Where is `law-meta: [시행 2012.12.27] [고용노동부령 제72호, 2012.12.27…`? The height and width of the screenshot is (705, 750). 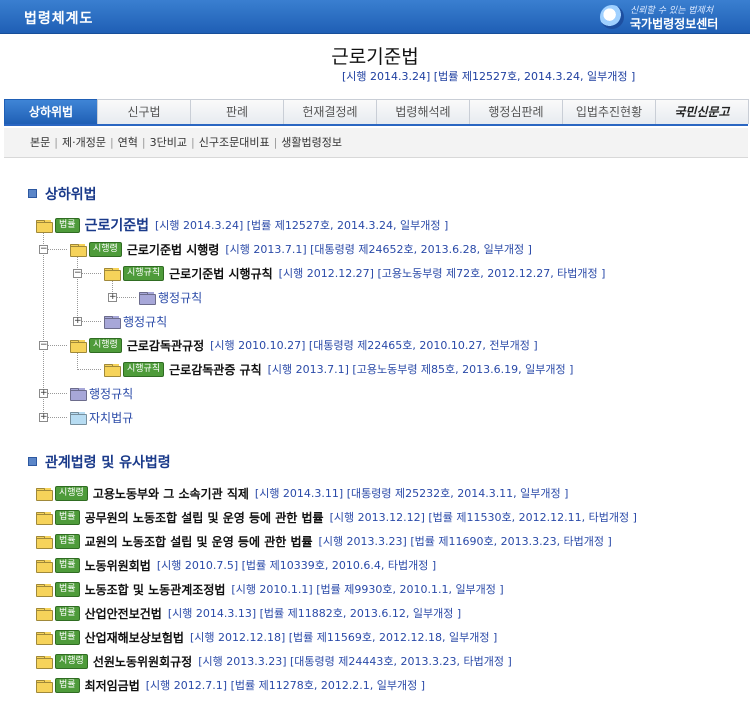
law-meta: [시행 2012.12.27] [고용노동부령 제72호, 2012.12.27… is located at coordinates (442, 273).